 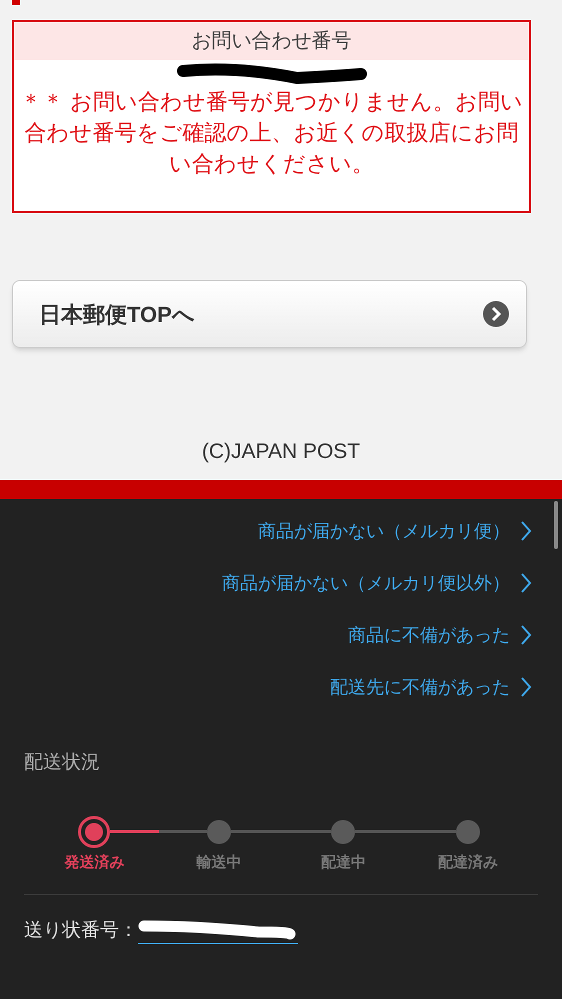 I want to click on help-link: 商品が届かない（メルカリ便以外）, so click(x=377, y=583).